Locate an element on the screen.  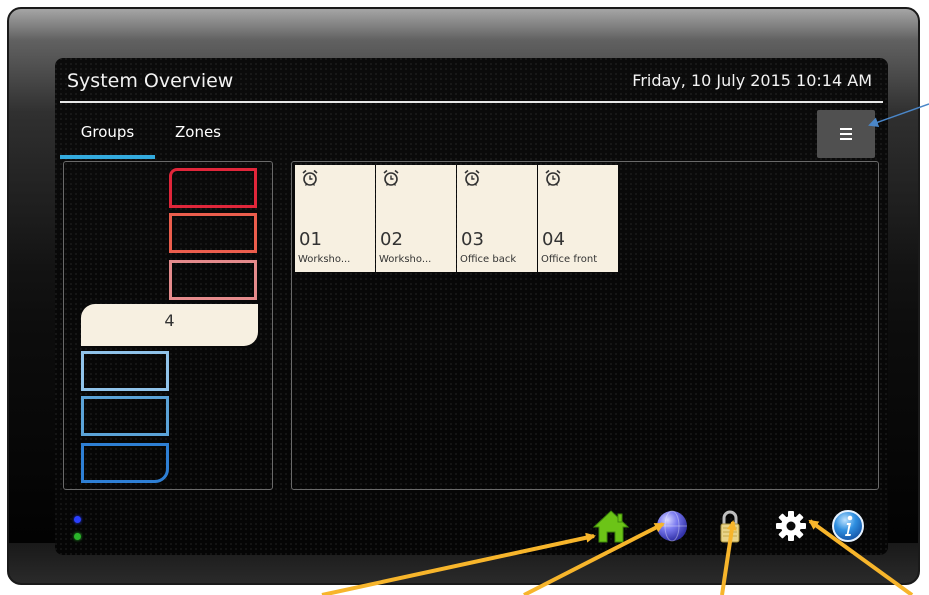
tab-zones-label: Zones is located at coordinates (197, 132).